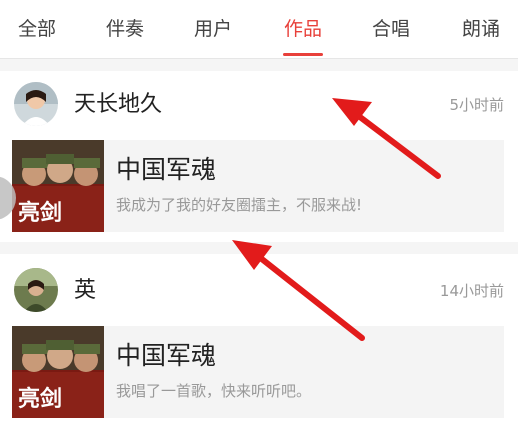  What do you see at coordinates (481, 29) in the screenshot?
I see `tab-recitation: 朗诵` at bounding box center [481, 29].